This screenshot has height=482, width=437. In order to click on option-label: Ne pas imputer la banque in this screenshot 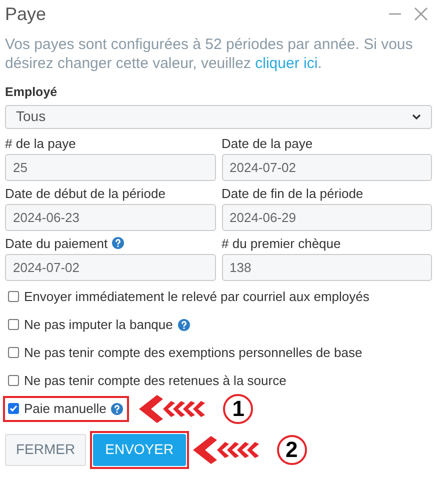, I will do `click(98, 325)`.